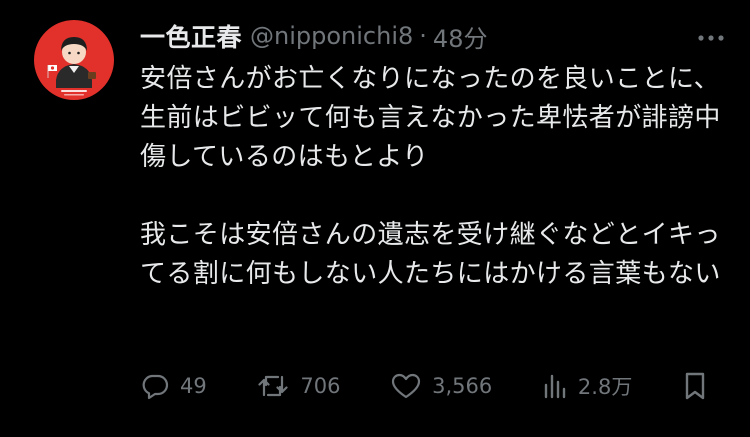 This screenshot has height=437, width=750. What do you see at coordinates (555, 386) in the screenshot?
I see `bar-chart-icon` at bounding box center [555, 386].